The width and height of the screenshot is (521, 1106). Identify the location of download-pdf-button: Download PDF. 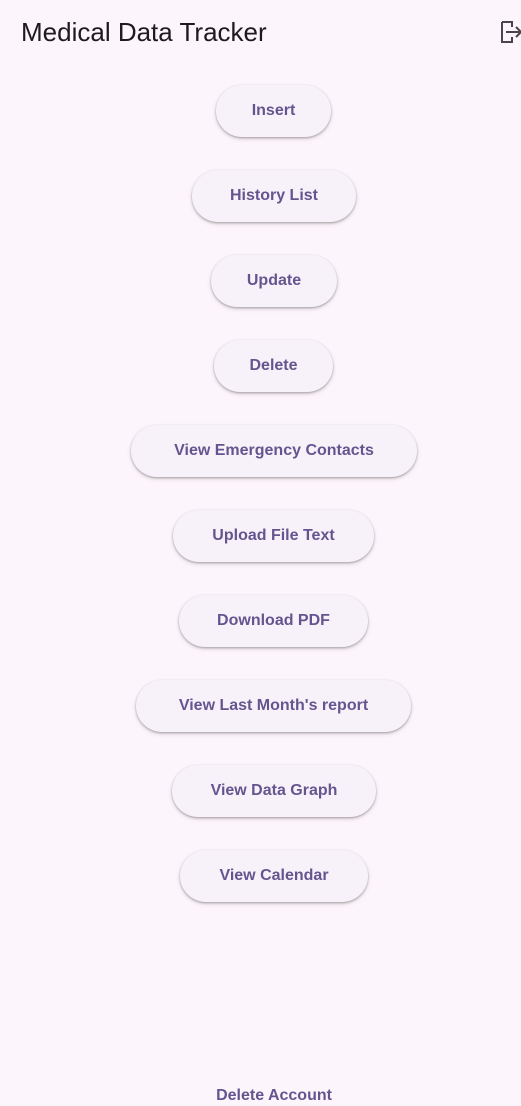
(273, 621).